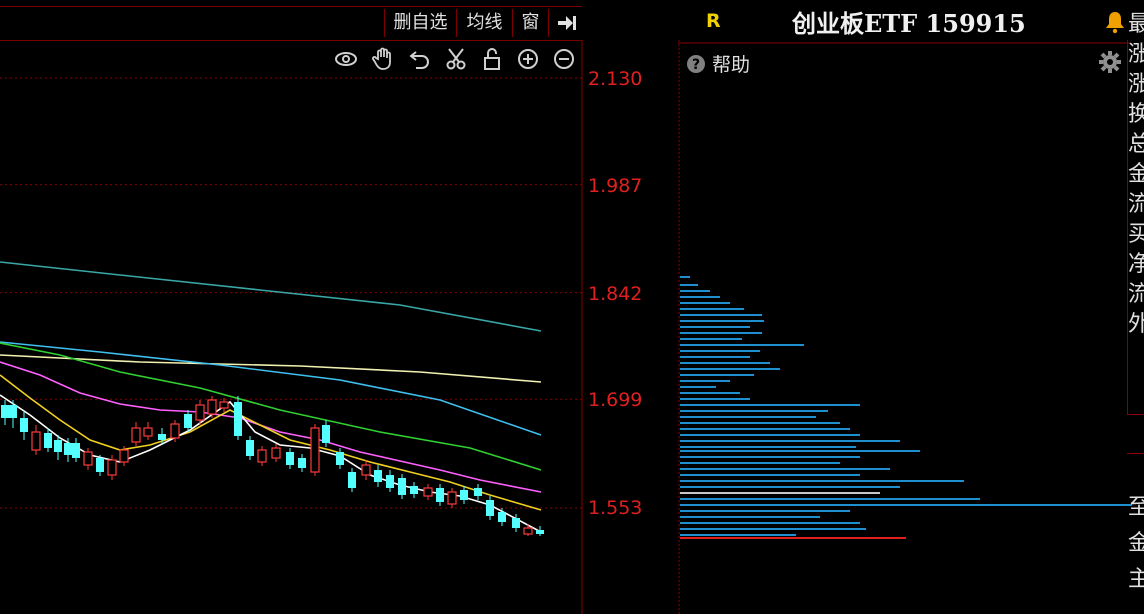 The height and width of the screenshot is (614, 1144). Describe the element at coordinates (1136, 144) in the screenshot. I see `info-label: 总` at that location.